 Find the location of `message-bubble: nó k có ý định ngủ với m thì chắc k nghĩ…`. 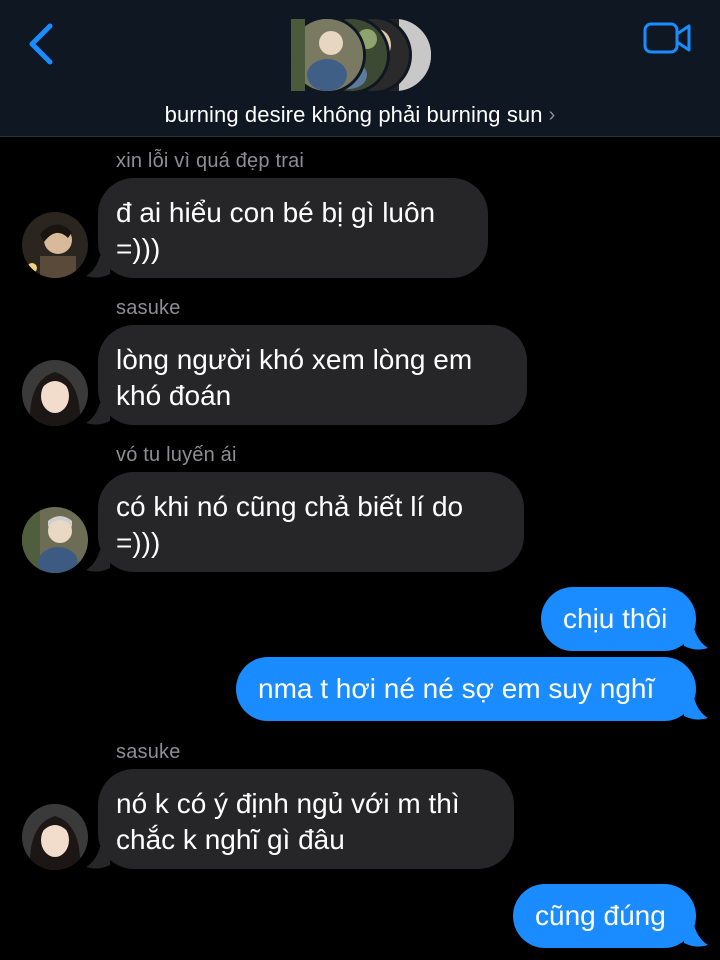

message-bubble: nó k có ý định ngủ với m thì chắc k nghĩ… is located at coordinates (306, 819).